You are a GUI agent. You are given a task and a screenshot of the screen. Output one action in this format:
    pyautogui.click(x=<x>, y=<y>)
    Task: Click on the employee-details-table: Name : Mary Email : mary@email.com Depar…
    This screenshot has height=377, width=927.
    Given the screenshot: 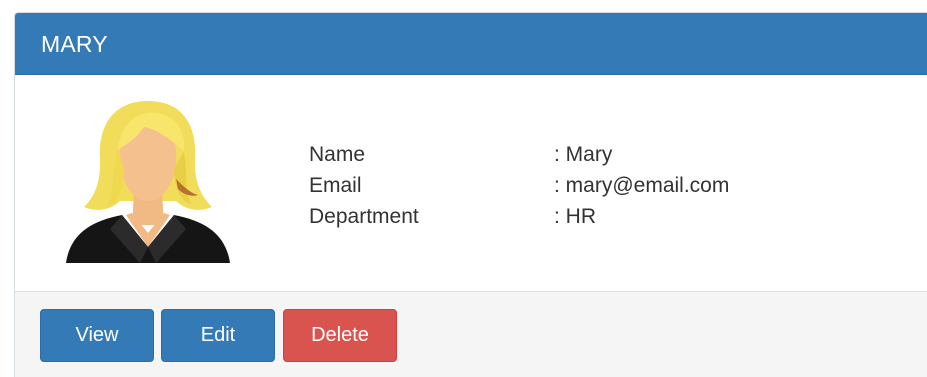 What is the action you would take?
    pyautogui.click(x=519, y=185)
    